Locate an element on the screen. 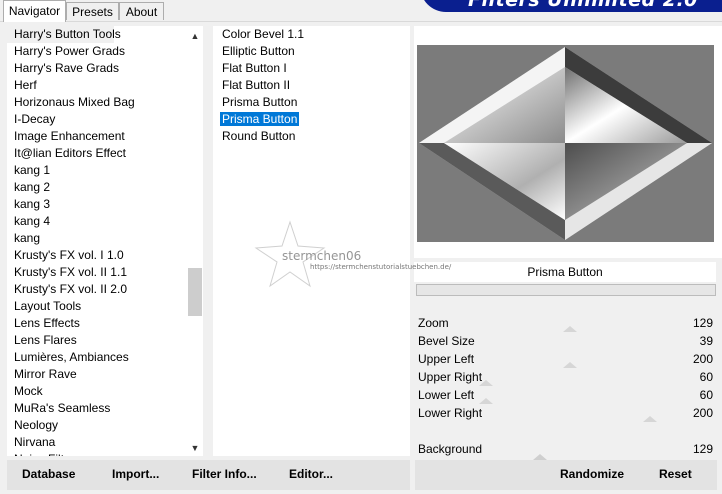 The image size is (722, 494). scroll-thumb is located at coordinates (195, 292).